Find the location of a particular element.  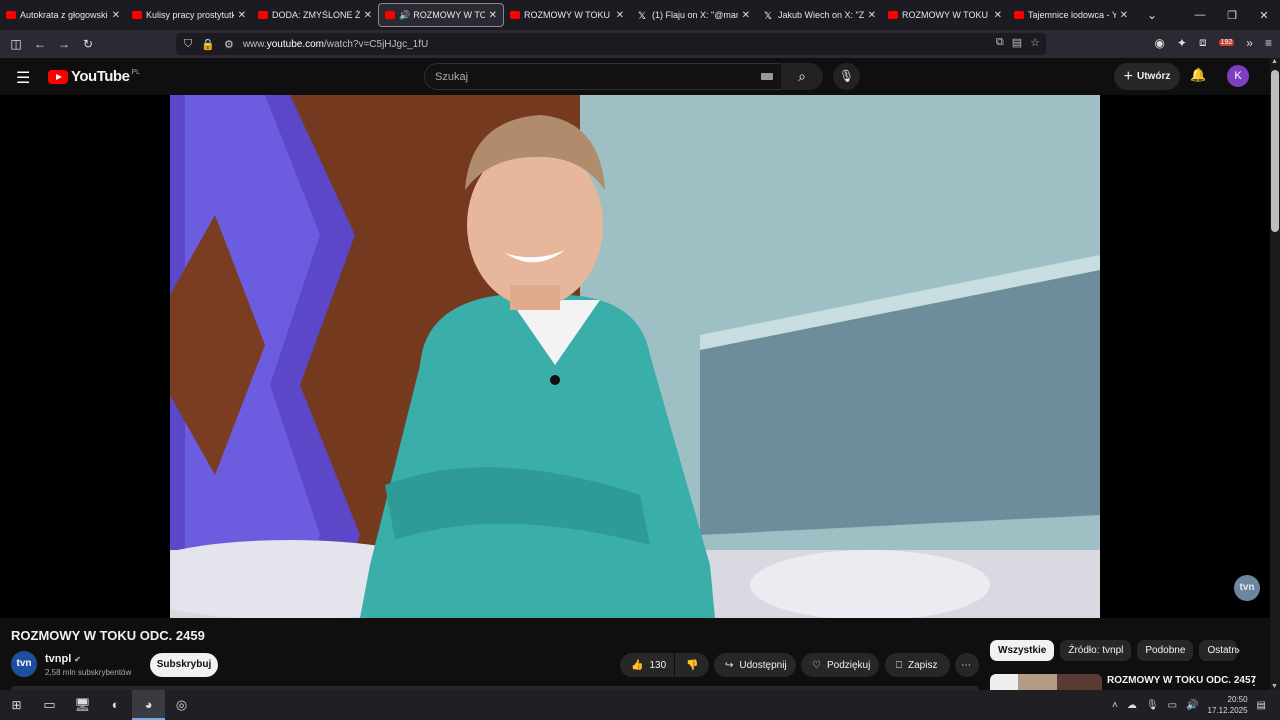

minimize-icon: — is located at coordinates (1200, 15).